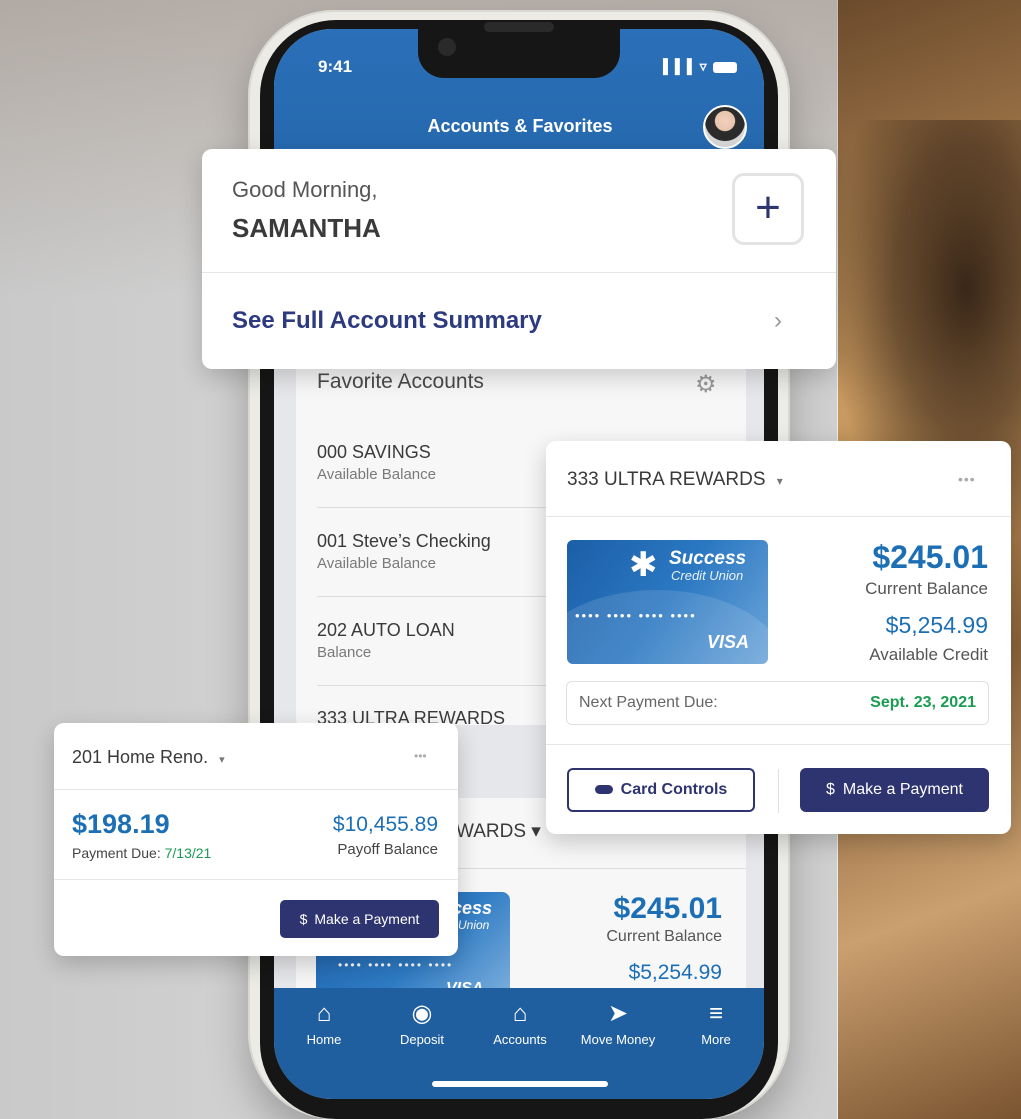 The height and width of the screenshot is (1119, 1021). Describe the element at coordinates (777, 703) in the screenshot. I see `next-payment-box: Next Payment Due: Sept. 23, 2021` at that location.